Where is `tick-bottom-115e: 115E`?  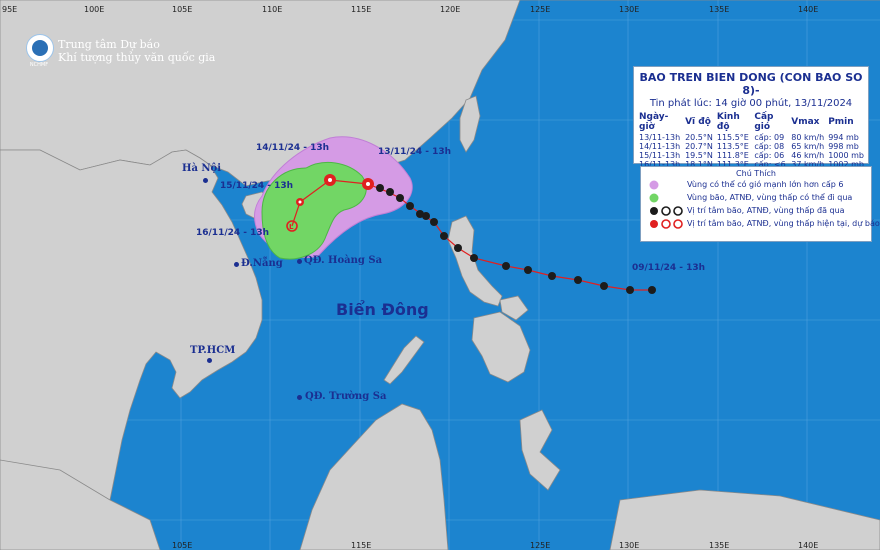 tick-bottom-115e: 115E is located at coordinates (361, 545).